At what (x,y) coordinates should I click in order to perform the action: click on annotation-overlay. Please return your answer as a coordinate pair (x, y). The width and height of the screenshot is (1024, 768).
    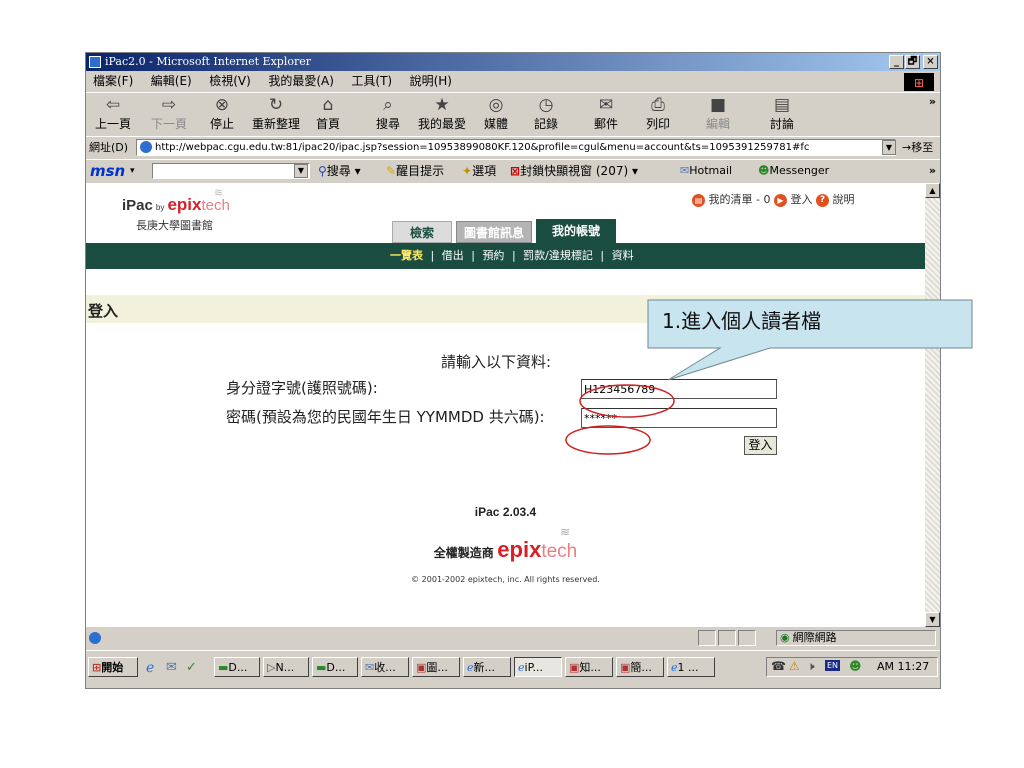
    Looking at the image, I should click on (769, 377).